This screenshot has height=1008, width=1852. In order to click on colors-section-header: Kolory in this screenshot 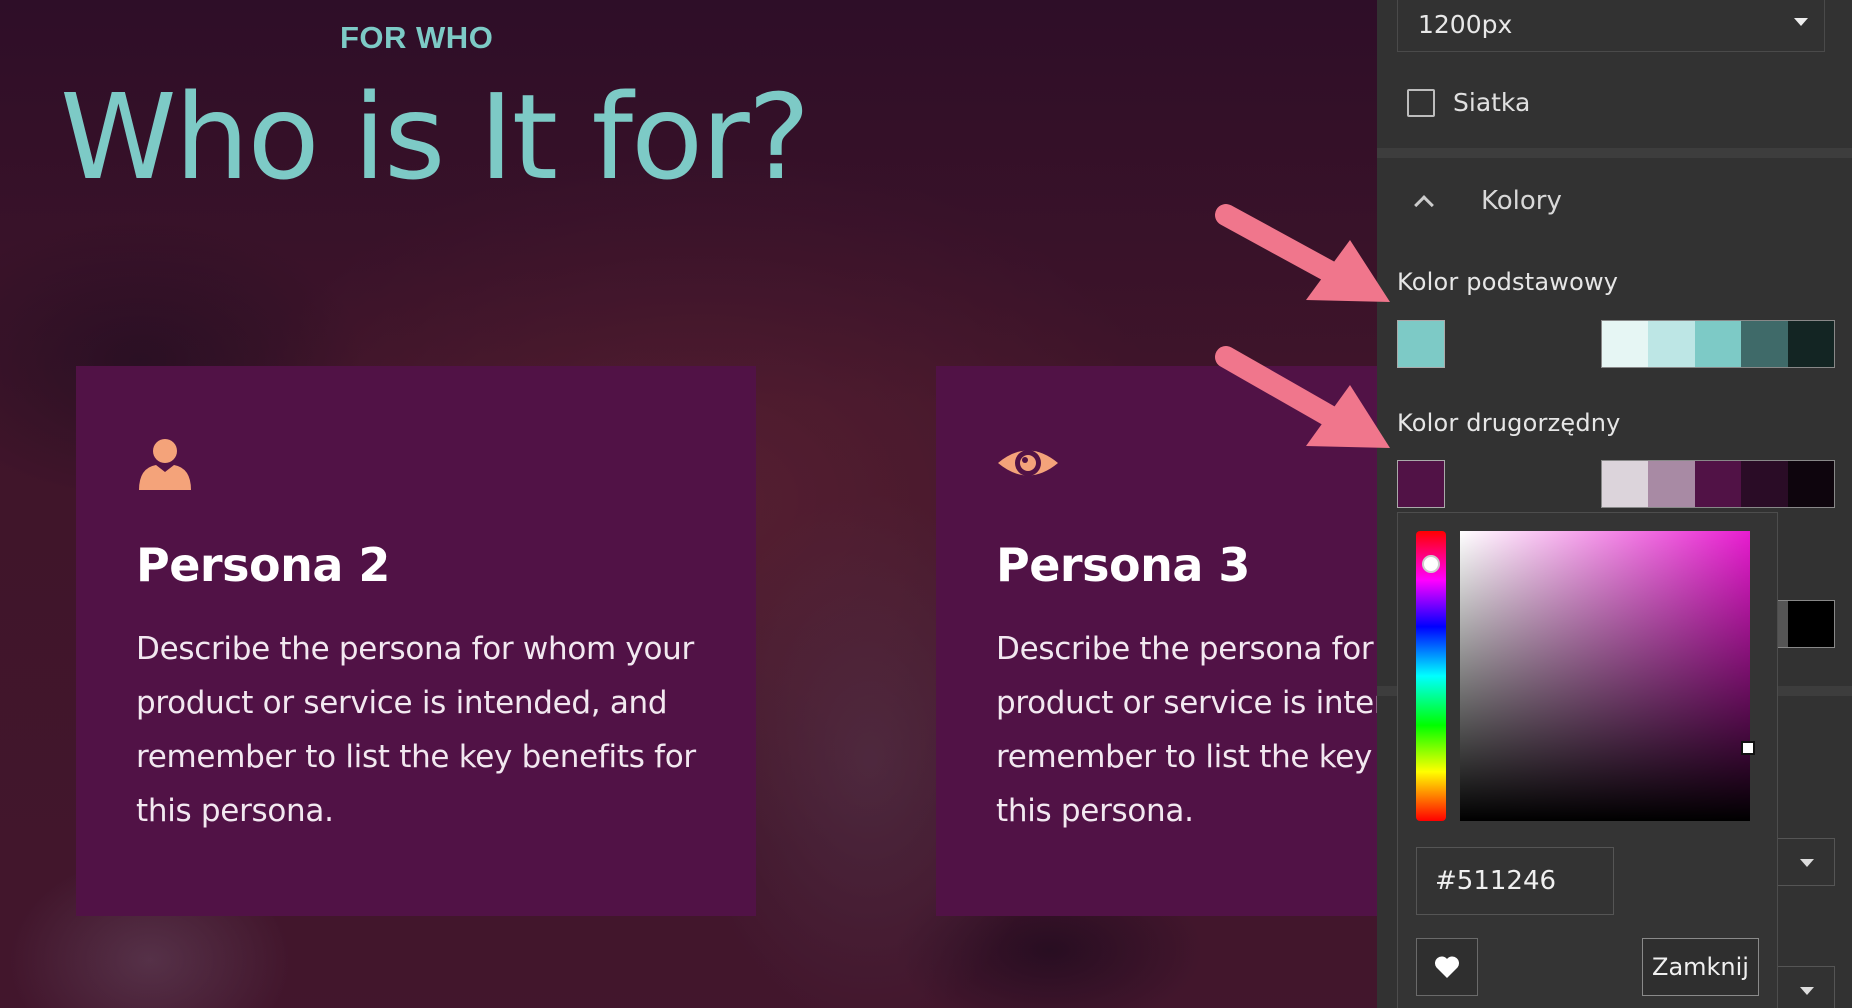, I will do `click(1488, 201)`.